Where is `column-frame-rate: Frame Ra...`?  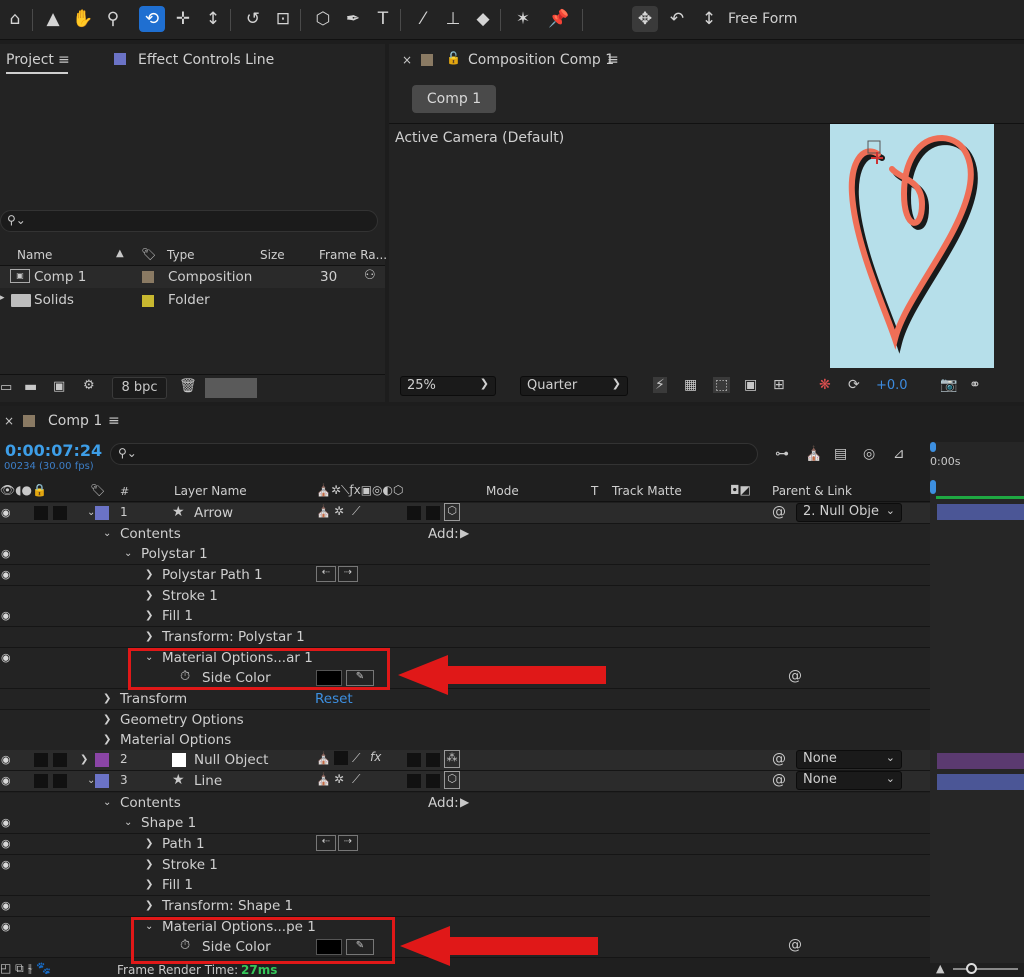
column-frame-rate: Frame Ra... is located at coordinates (353, 255).